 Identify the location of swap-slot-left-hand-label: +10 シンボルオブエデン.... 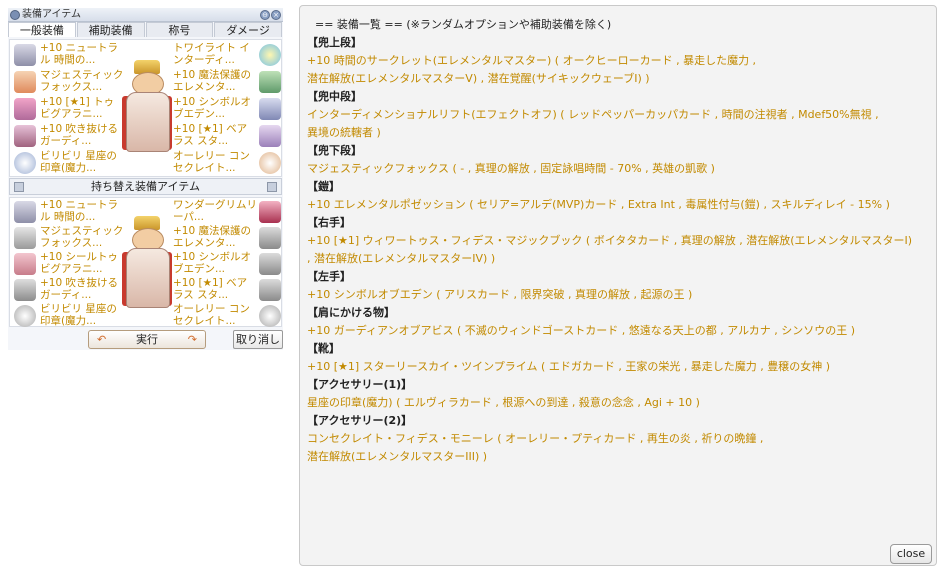
(212, 263).